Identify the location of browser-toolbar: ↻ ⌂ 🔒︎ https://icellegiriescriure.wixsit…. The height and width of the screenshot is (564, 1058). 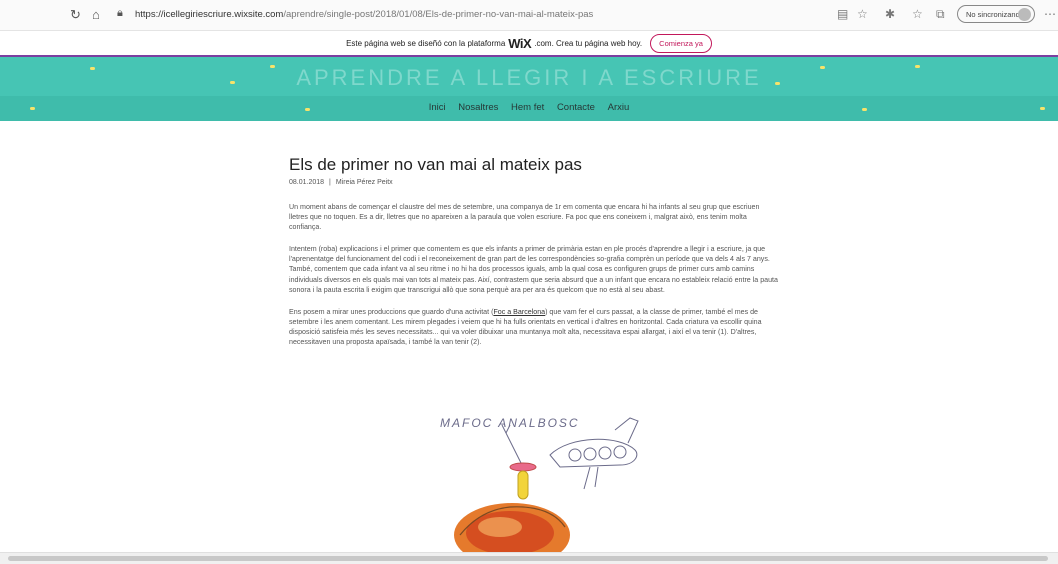
(529, 15).